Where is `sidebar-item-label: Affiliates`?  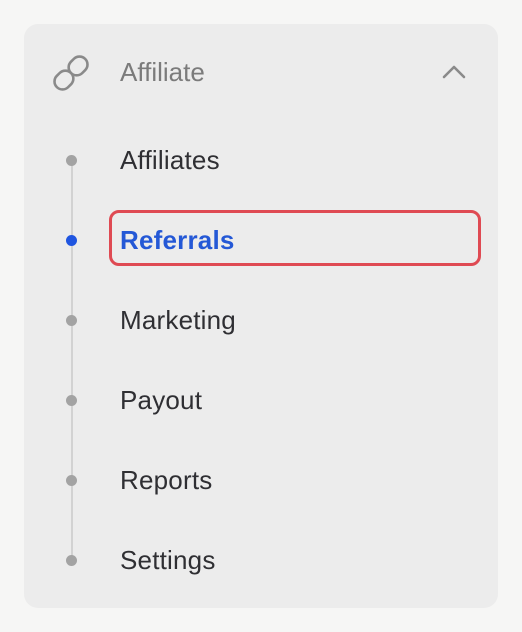 sidebar-item-label: Affiliates is located at coordinates (170, 160).